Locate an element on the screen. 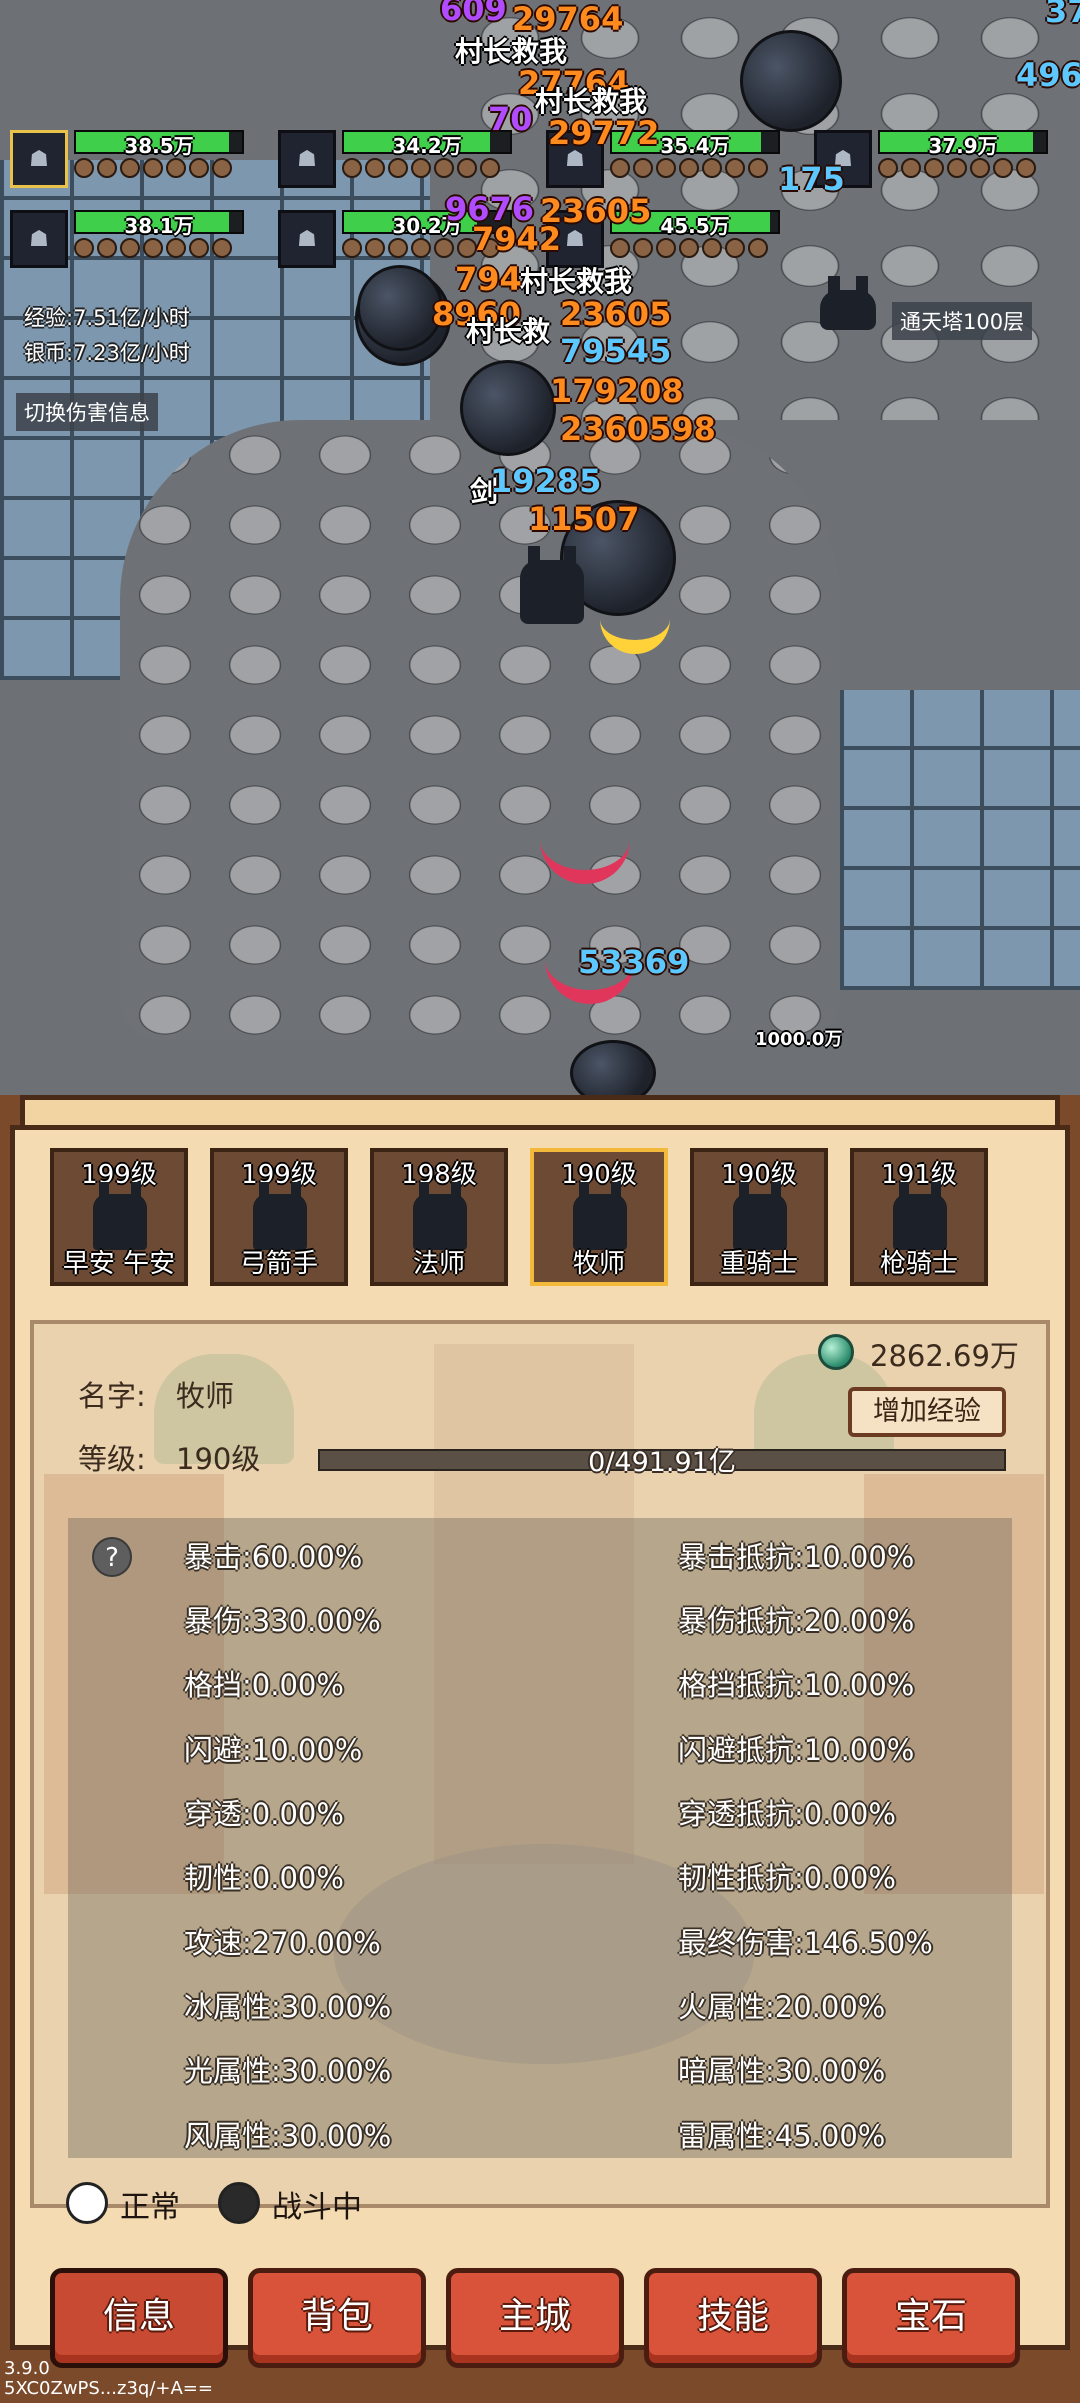  hero-slot: 199级 弓箭手 is located at coordinates (279, 1217).